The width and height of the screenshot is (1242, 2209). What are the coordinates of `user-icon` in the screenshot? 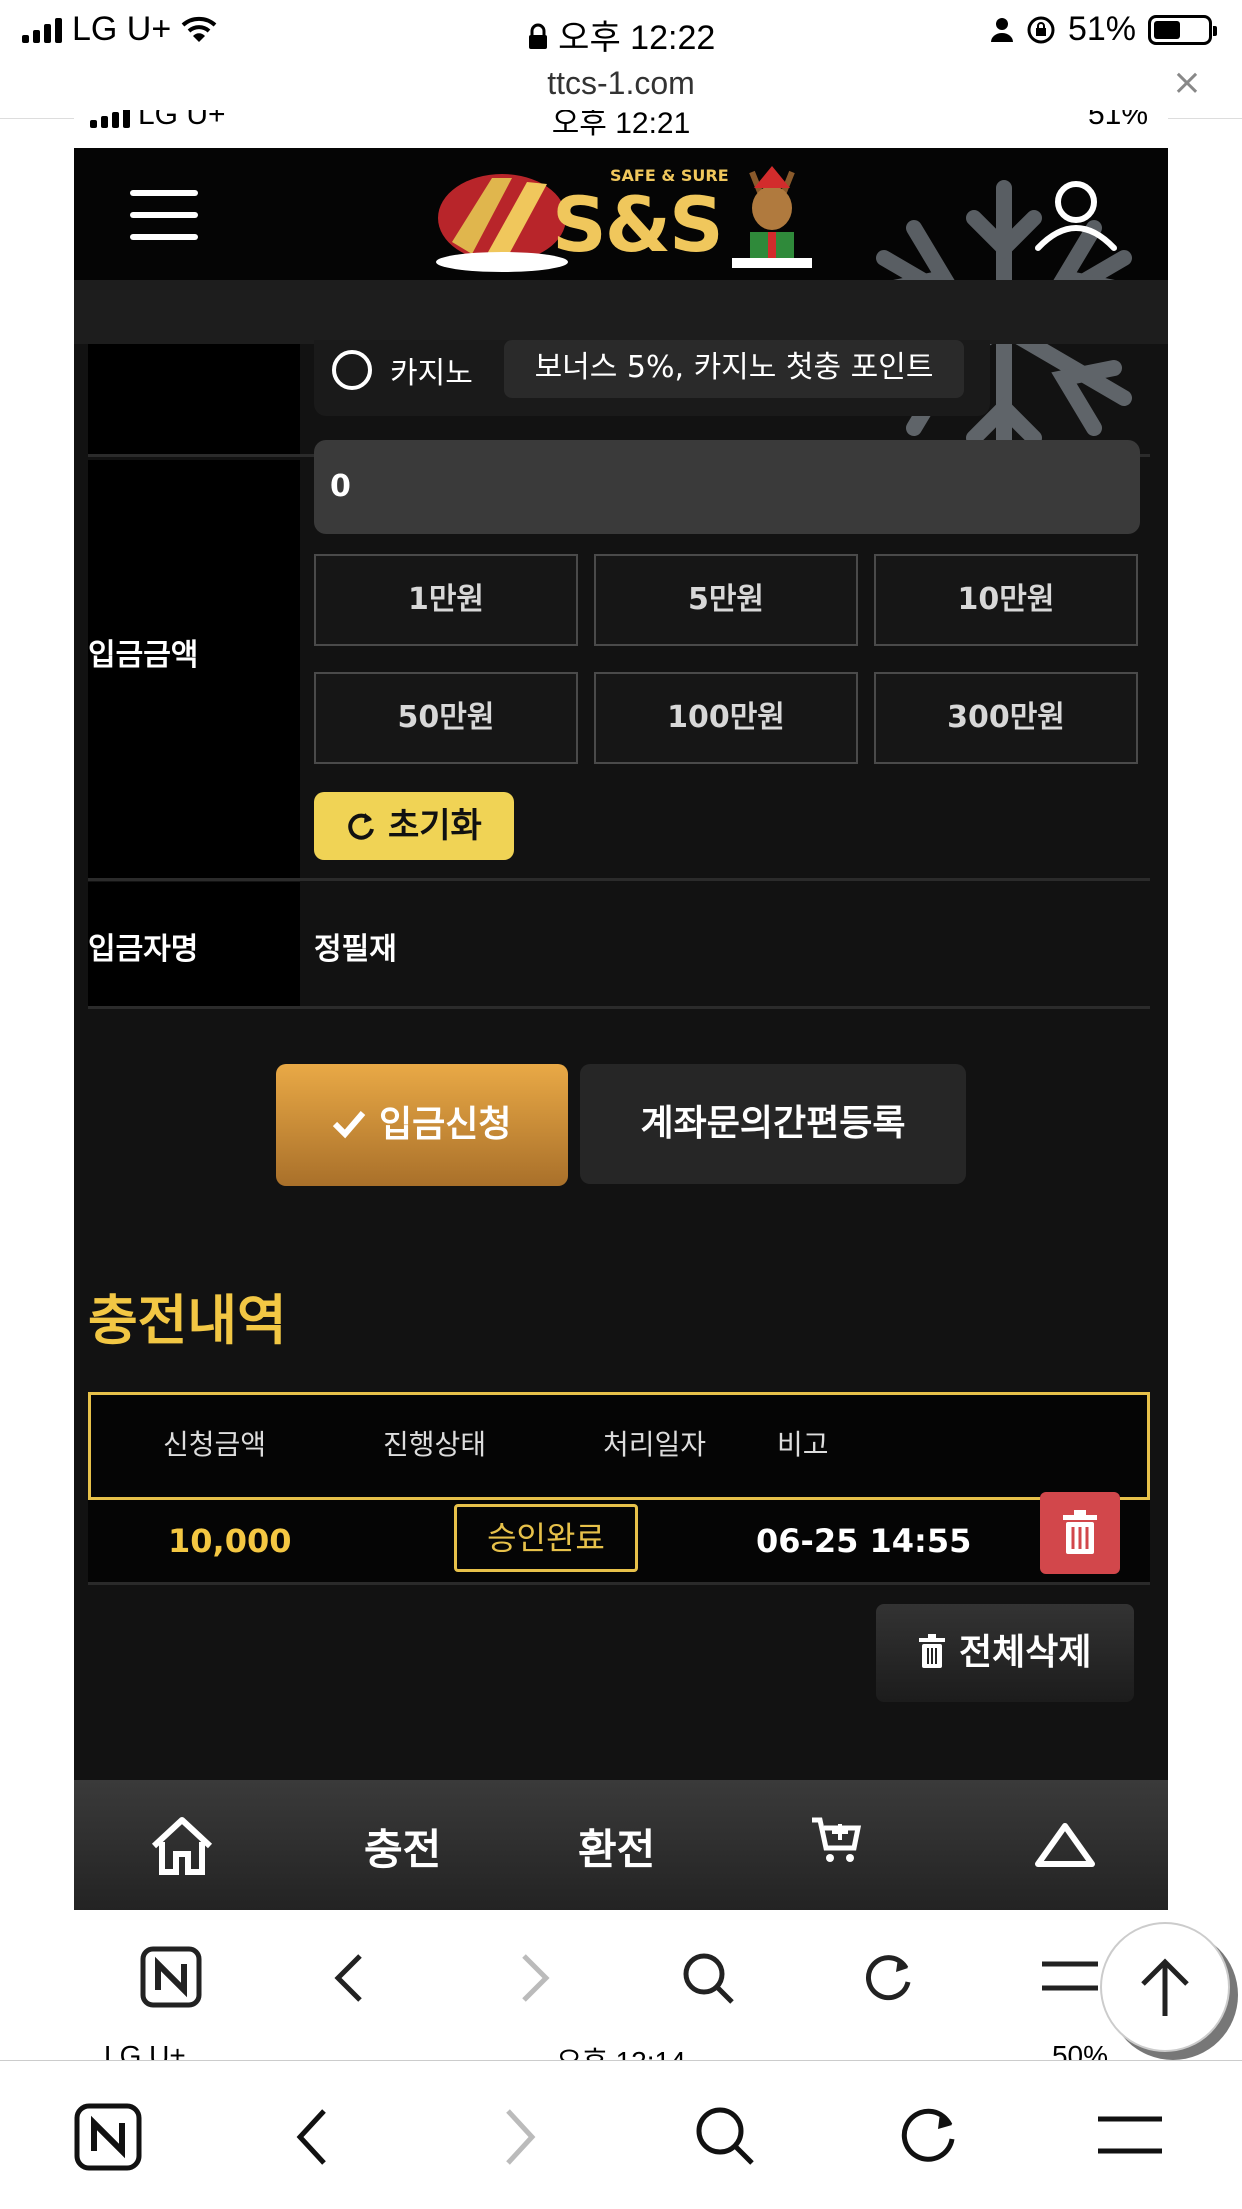 It's located at (1076, 215).